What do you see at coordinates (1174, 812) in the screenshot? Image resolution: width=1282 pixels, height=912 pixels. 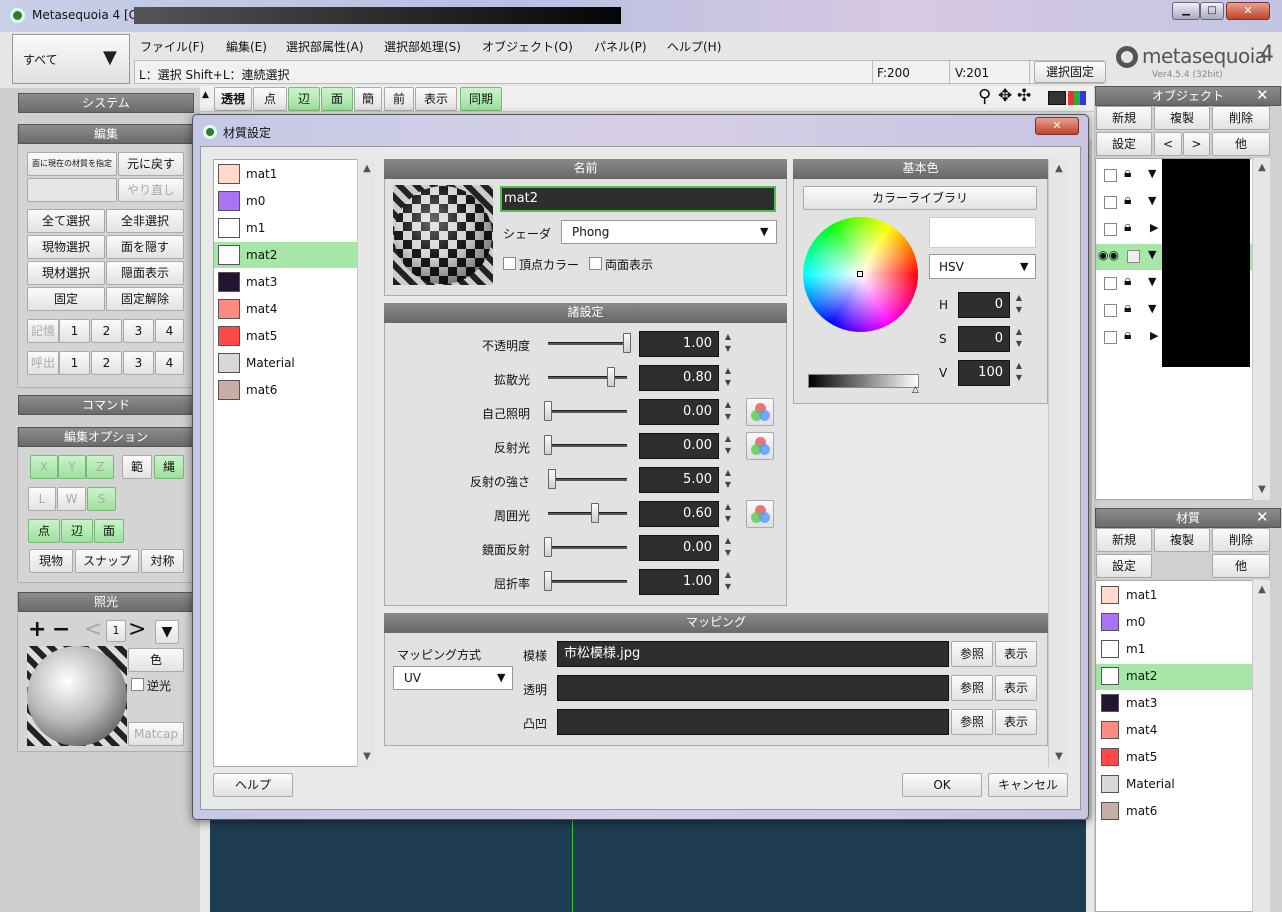 I see `list-item: mat6` at bounding box center [1174, 812].